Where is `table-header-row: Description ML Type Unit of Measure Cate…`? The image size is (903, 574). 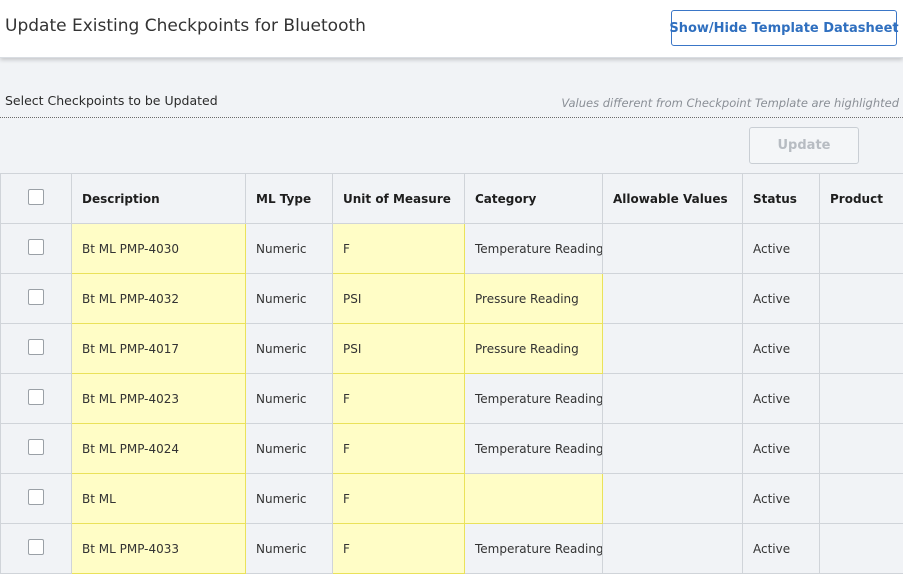
table-header-row: Description ML Type Unit of Measure Cate… is located at coordinates (452, 199).